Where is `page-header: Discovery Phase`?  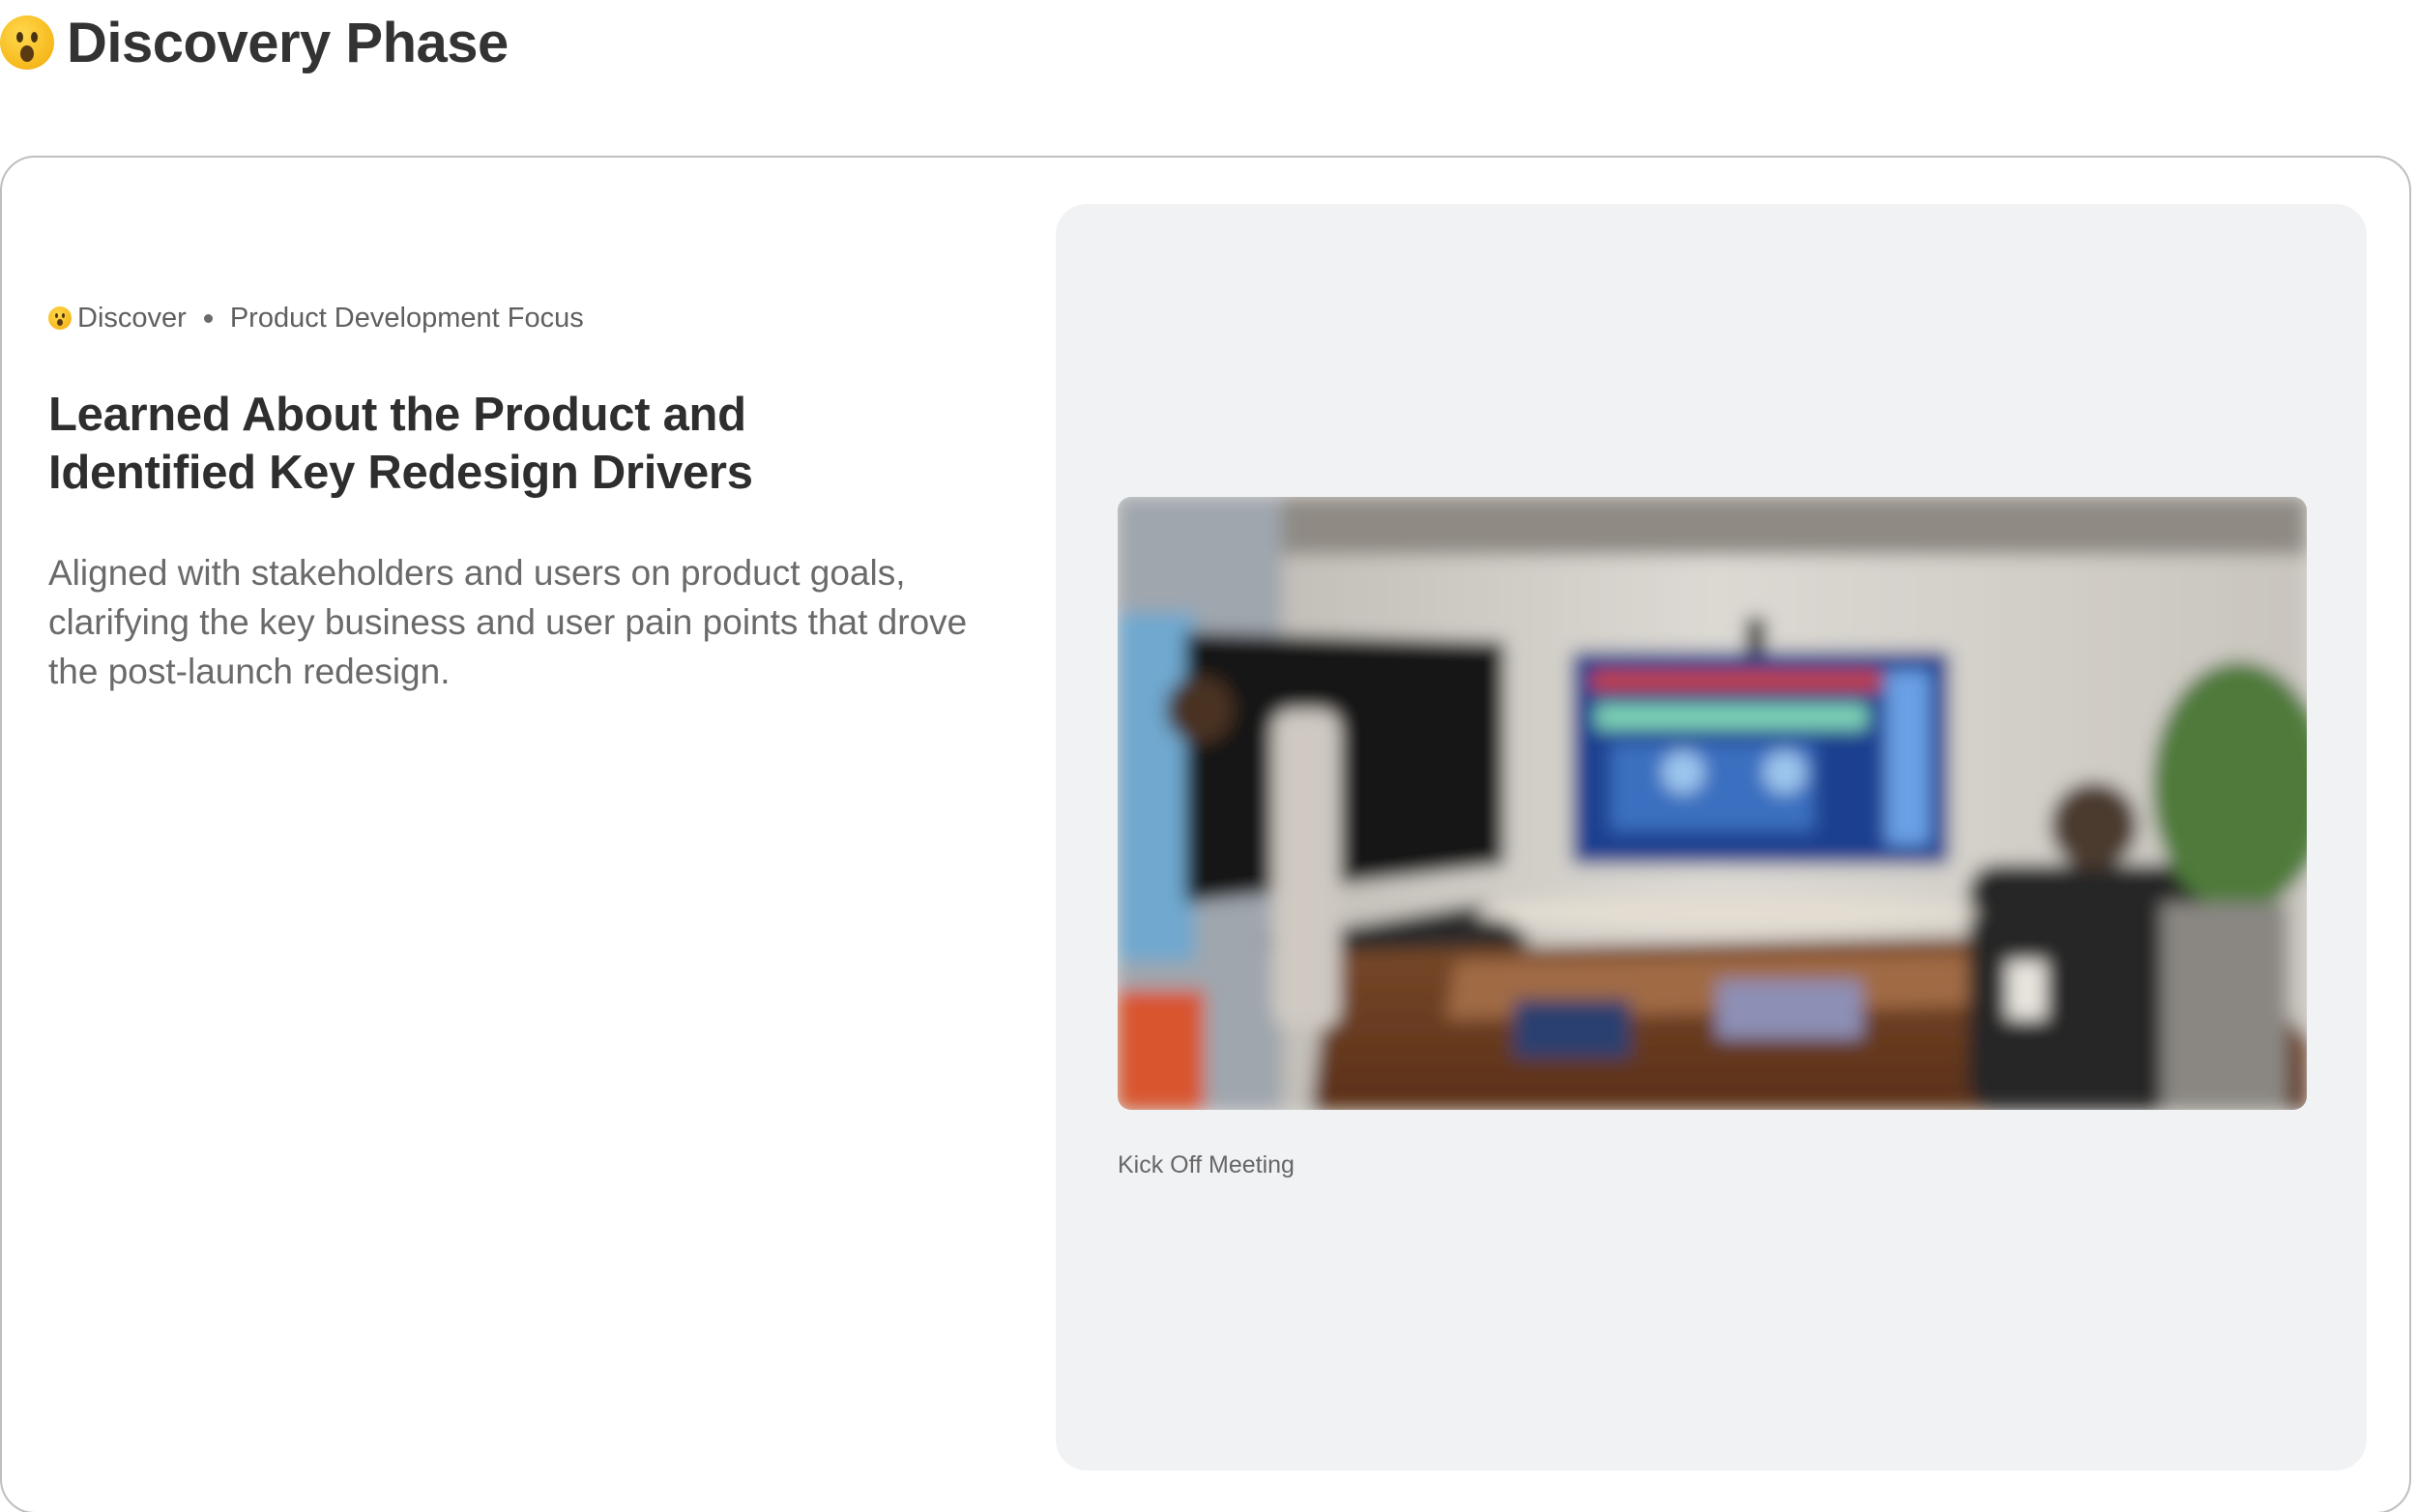
page-header: Discovery Phase is located at coordinates (254, 42).